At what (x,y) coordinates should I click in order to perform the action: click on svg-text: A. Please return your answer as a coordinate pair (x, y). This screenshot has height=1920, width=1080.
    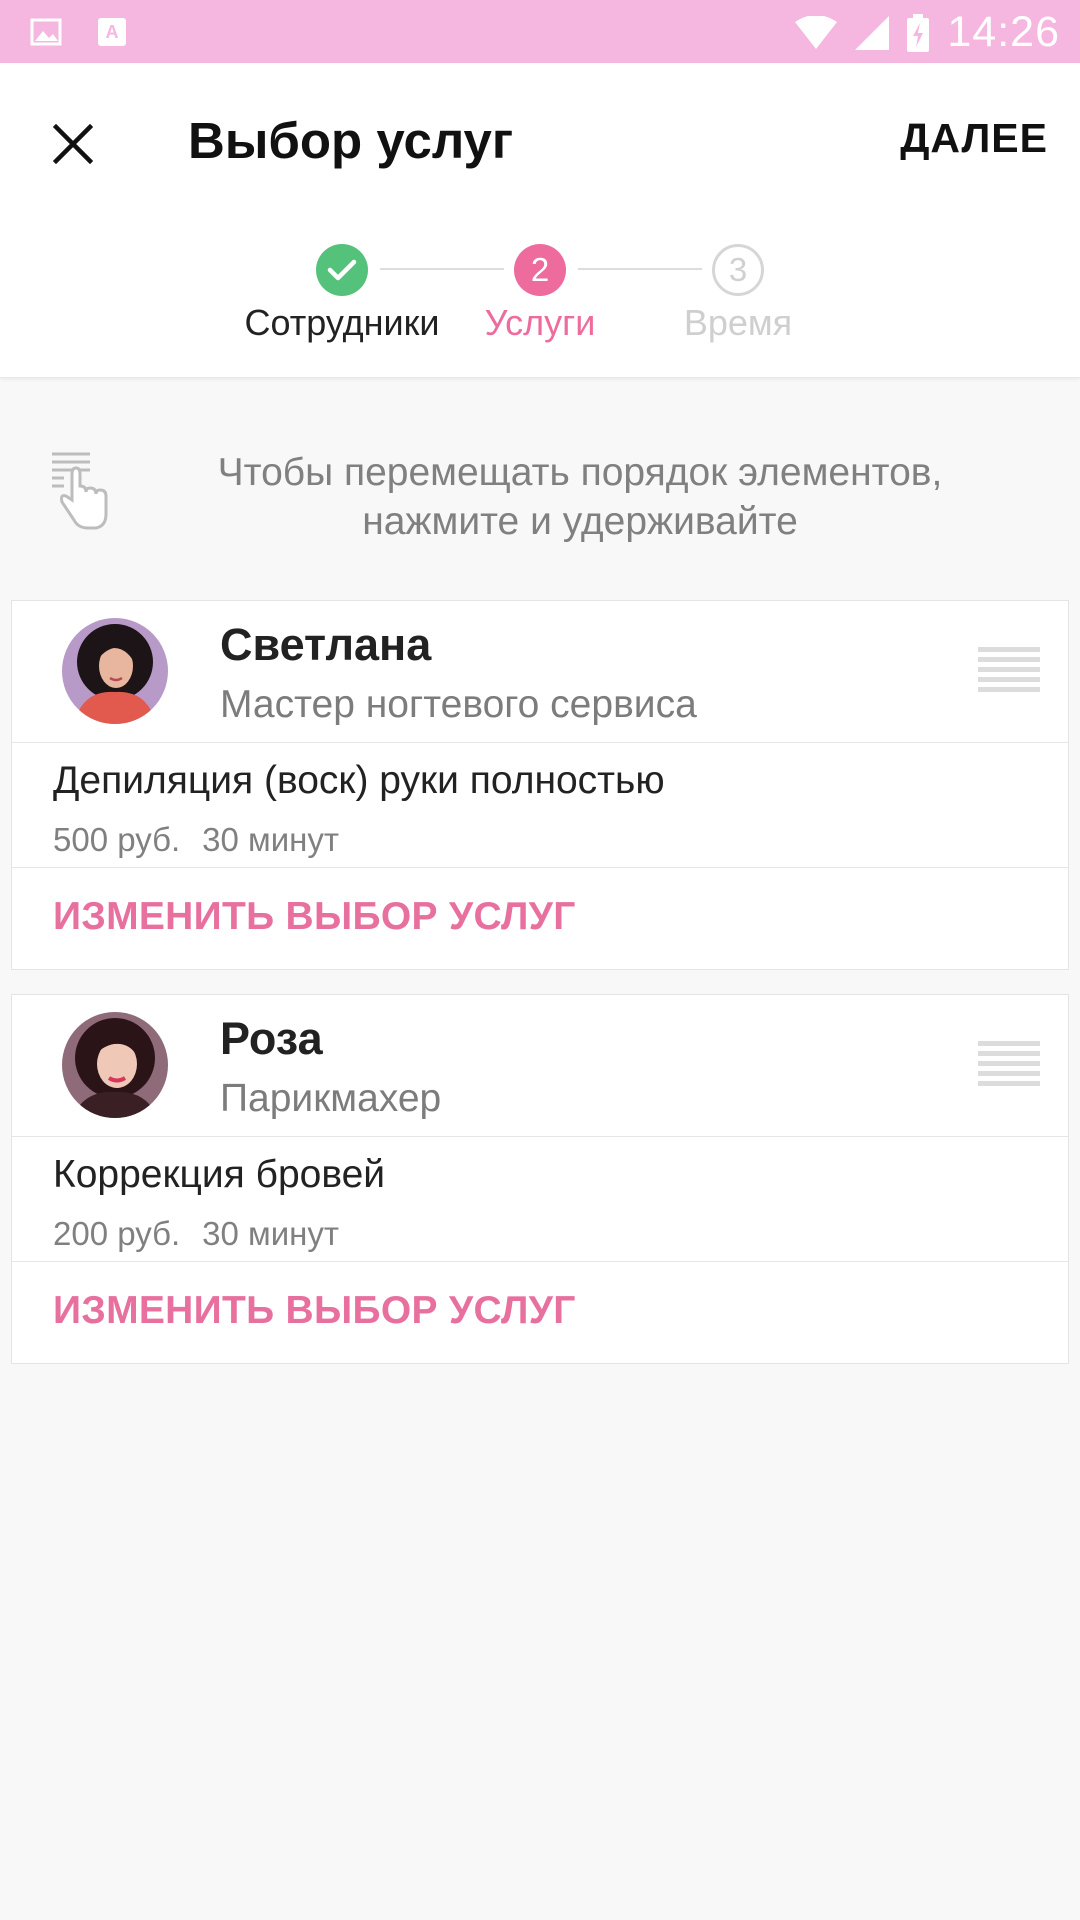
    Looking at the image, I should click on (112, 32).